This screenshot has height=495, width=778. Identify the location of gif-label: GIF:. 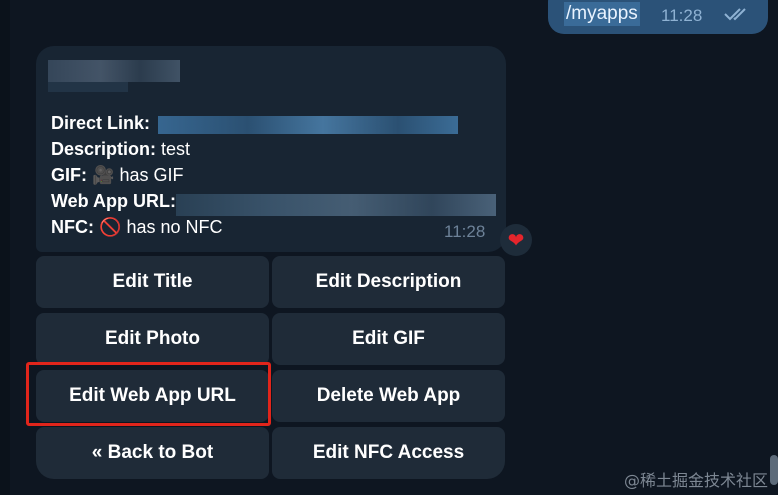
(69, 175).